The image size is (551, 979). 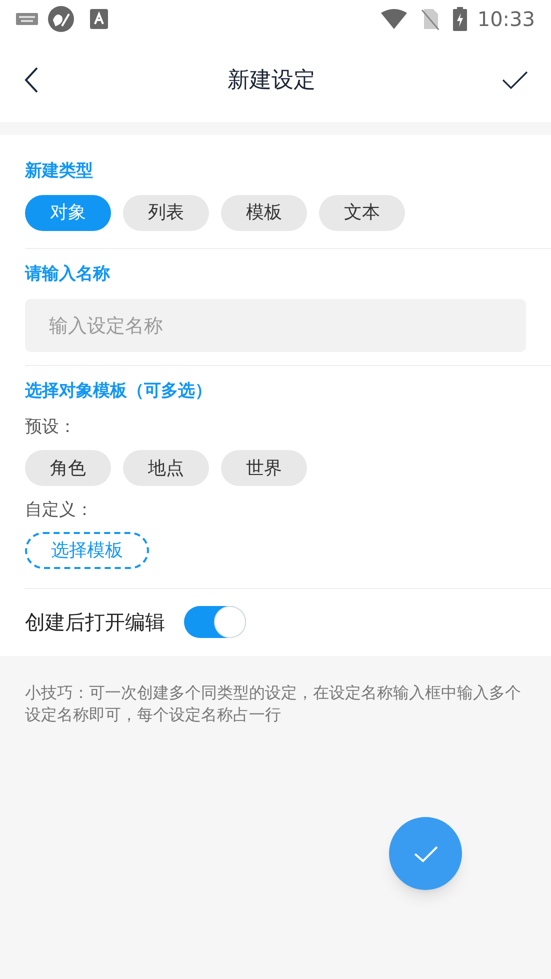 I want to click on tip-text: 小技巧：可一次创建多个同类型的设定，在设定名称输入框中输入多个设定名称即可，每个设定名称占一行, so click(x=273, y=704).